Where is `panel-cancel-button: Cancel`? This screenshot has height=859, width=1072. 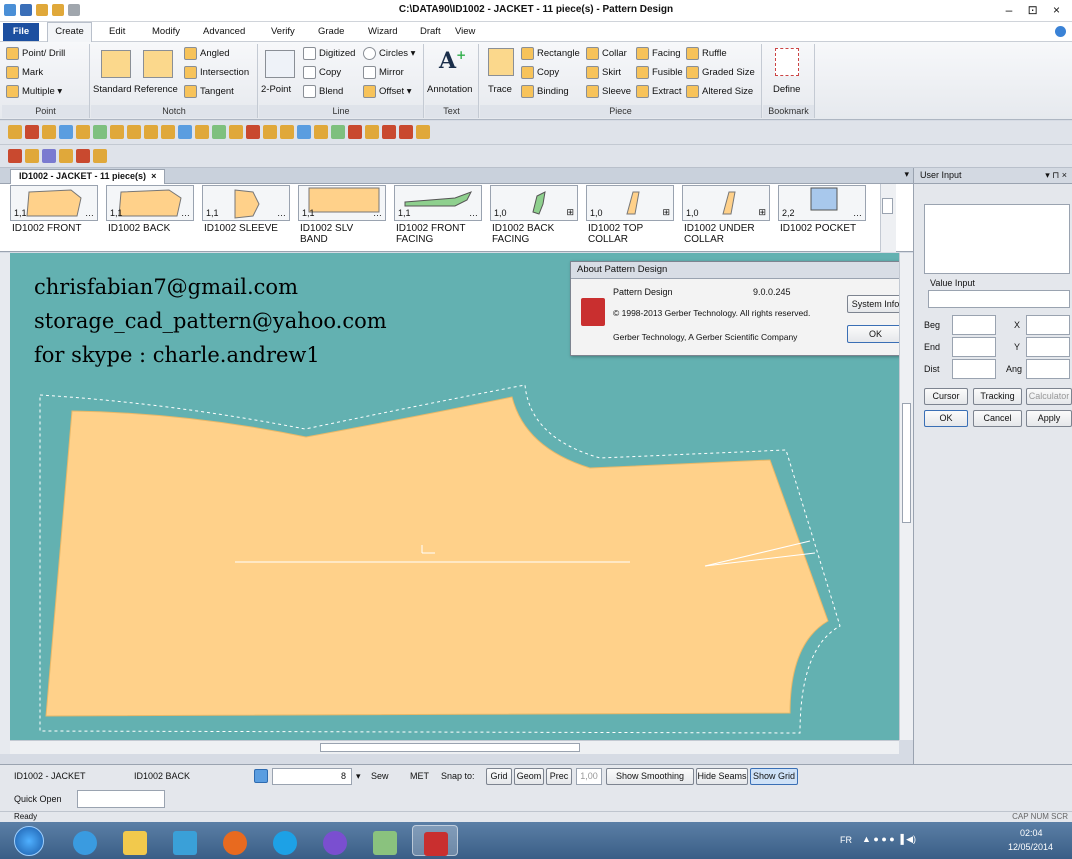 panel-cancel-button: Cancel is located at coordinates (997, 418).